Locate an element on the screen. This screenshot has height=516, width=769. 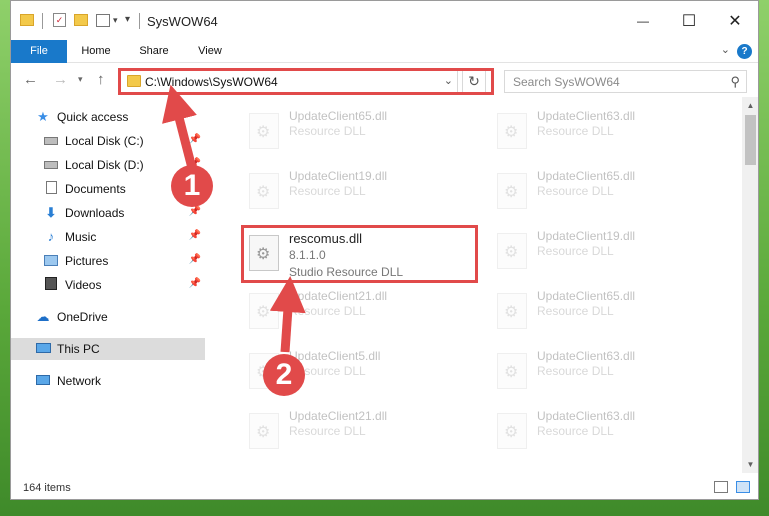
minimize-button: — is located at coordinates (643, 20).